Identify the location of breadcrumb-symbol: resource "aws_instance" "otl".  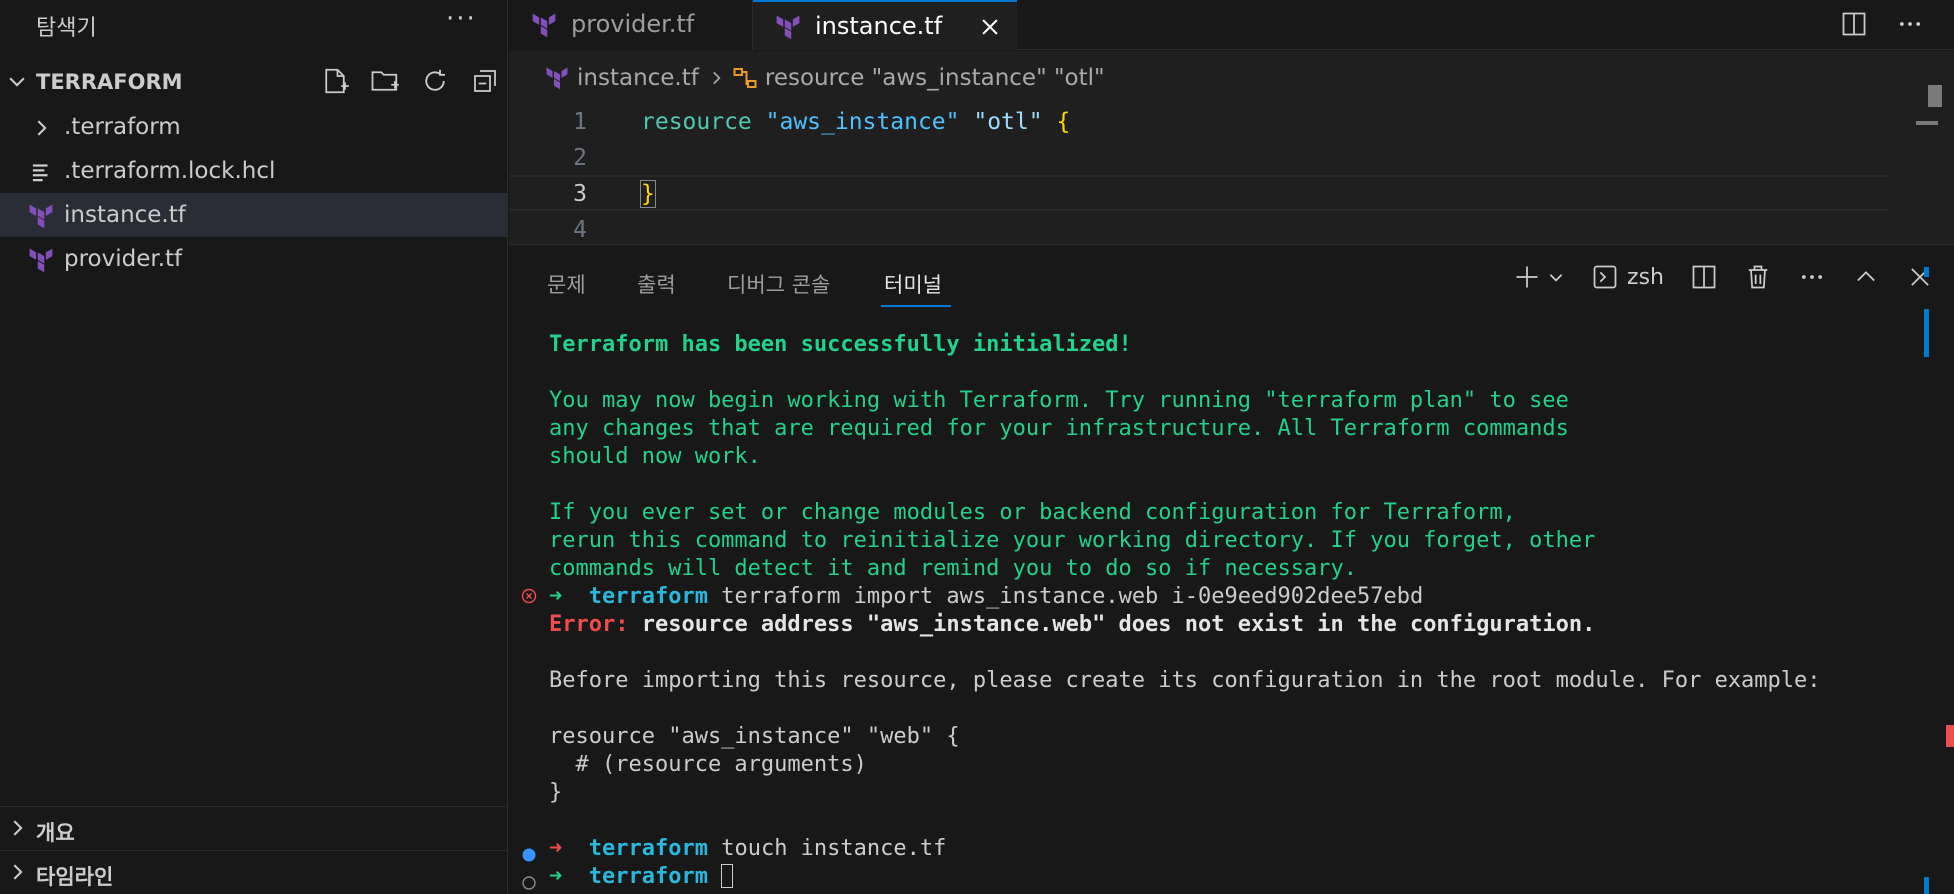
(935, 78).